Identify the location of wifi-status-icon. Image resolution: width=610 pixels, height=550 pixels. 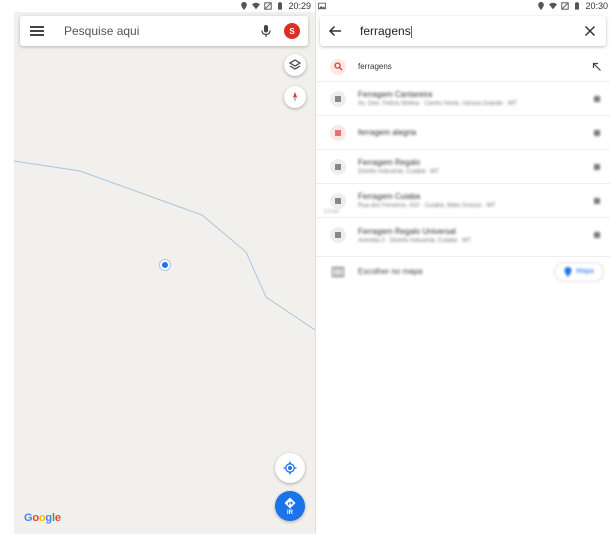
(553, 6).